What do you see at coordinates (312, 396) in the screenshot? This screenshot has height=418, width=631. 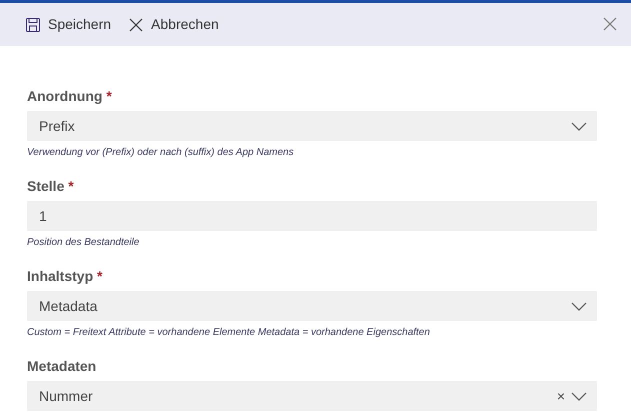 I see `combo-box: Nummer ×` at bounding box center [312, 396].